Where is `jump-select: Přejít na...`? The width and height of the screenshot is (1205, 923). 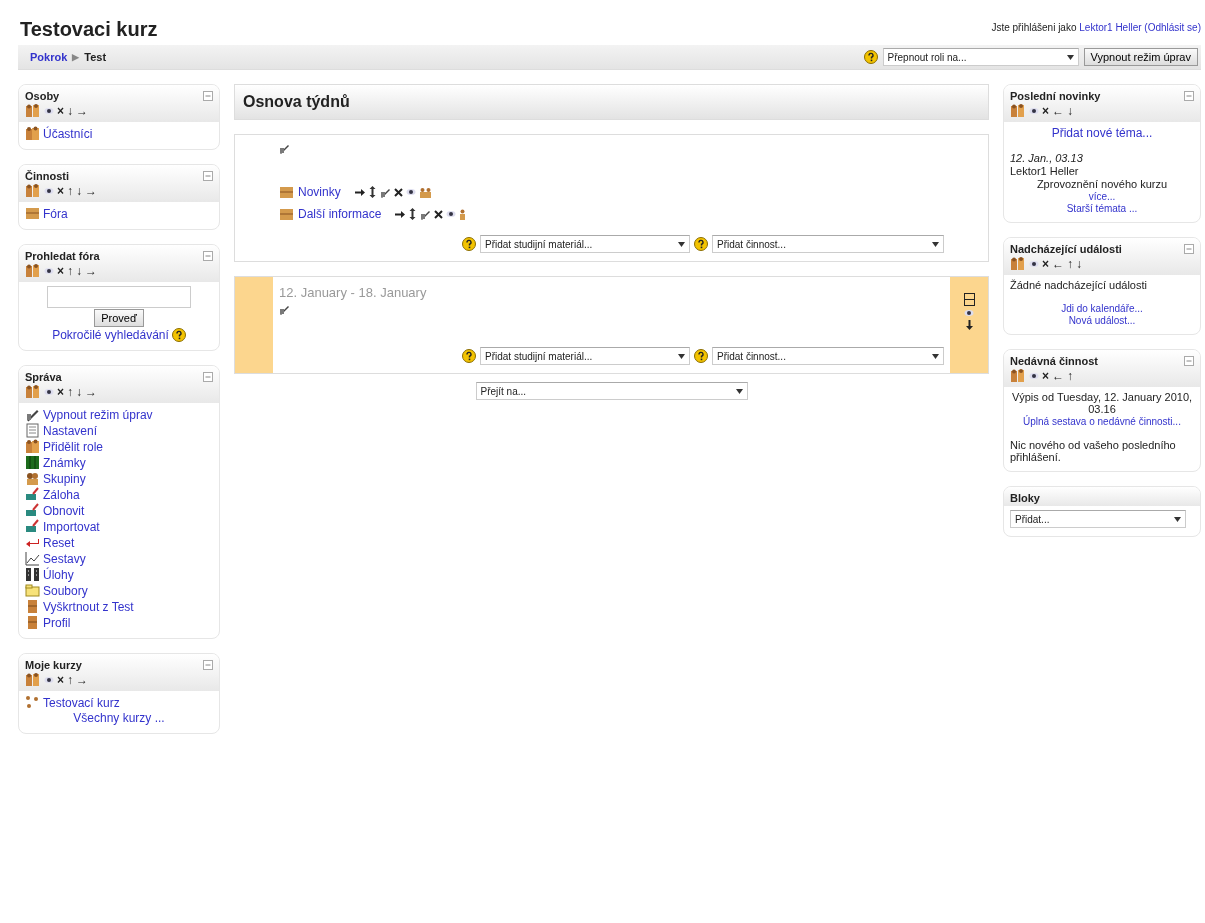
jump-select: Přejít na... is located at coordinates (611, 391).